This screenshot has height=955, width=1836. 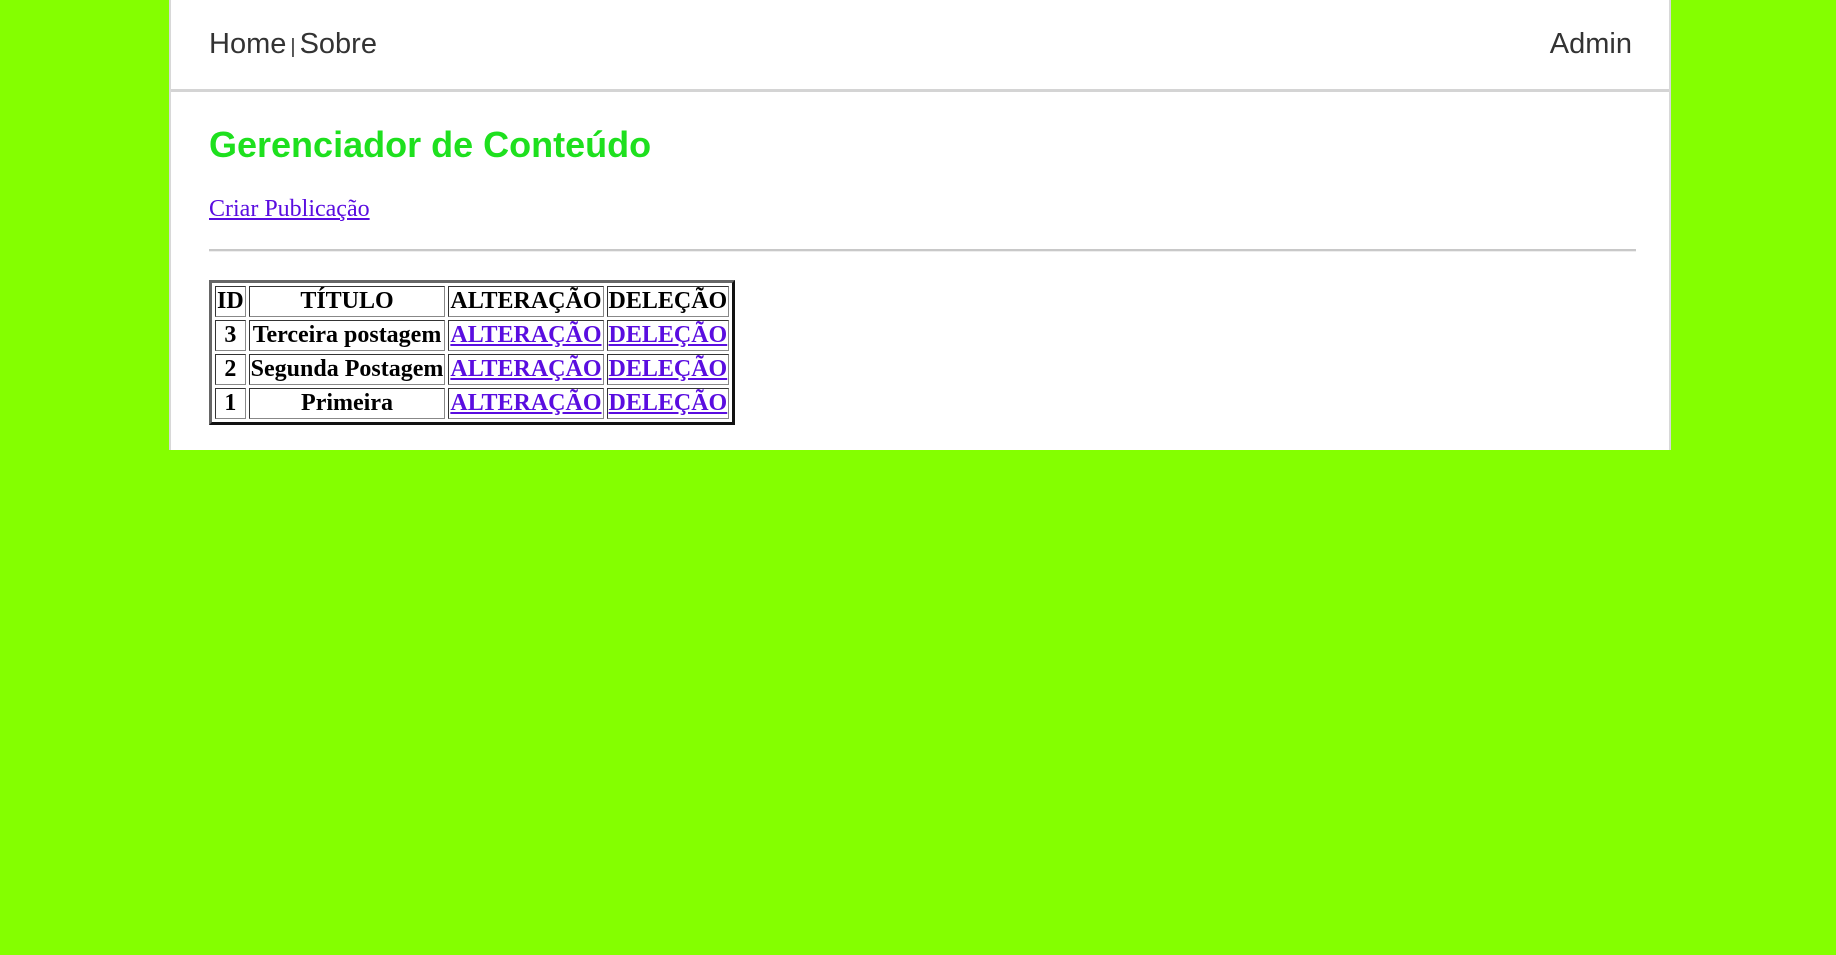 I want to click on nav-admin-link: Admin, so click(x=1591, y=44).